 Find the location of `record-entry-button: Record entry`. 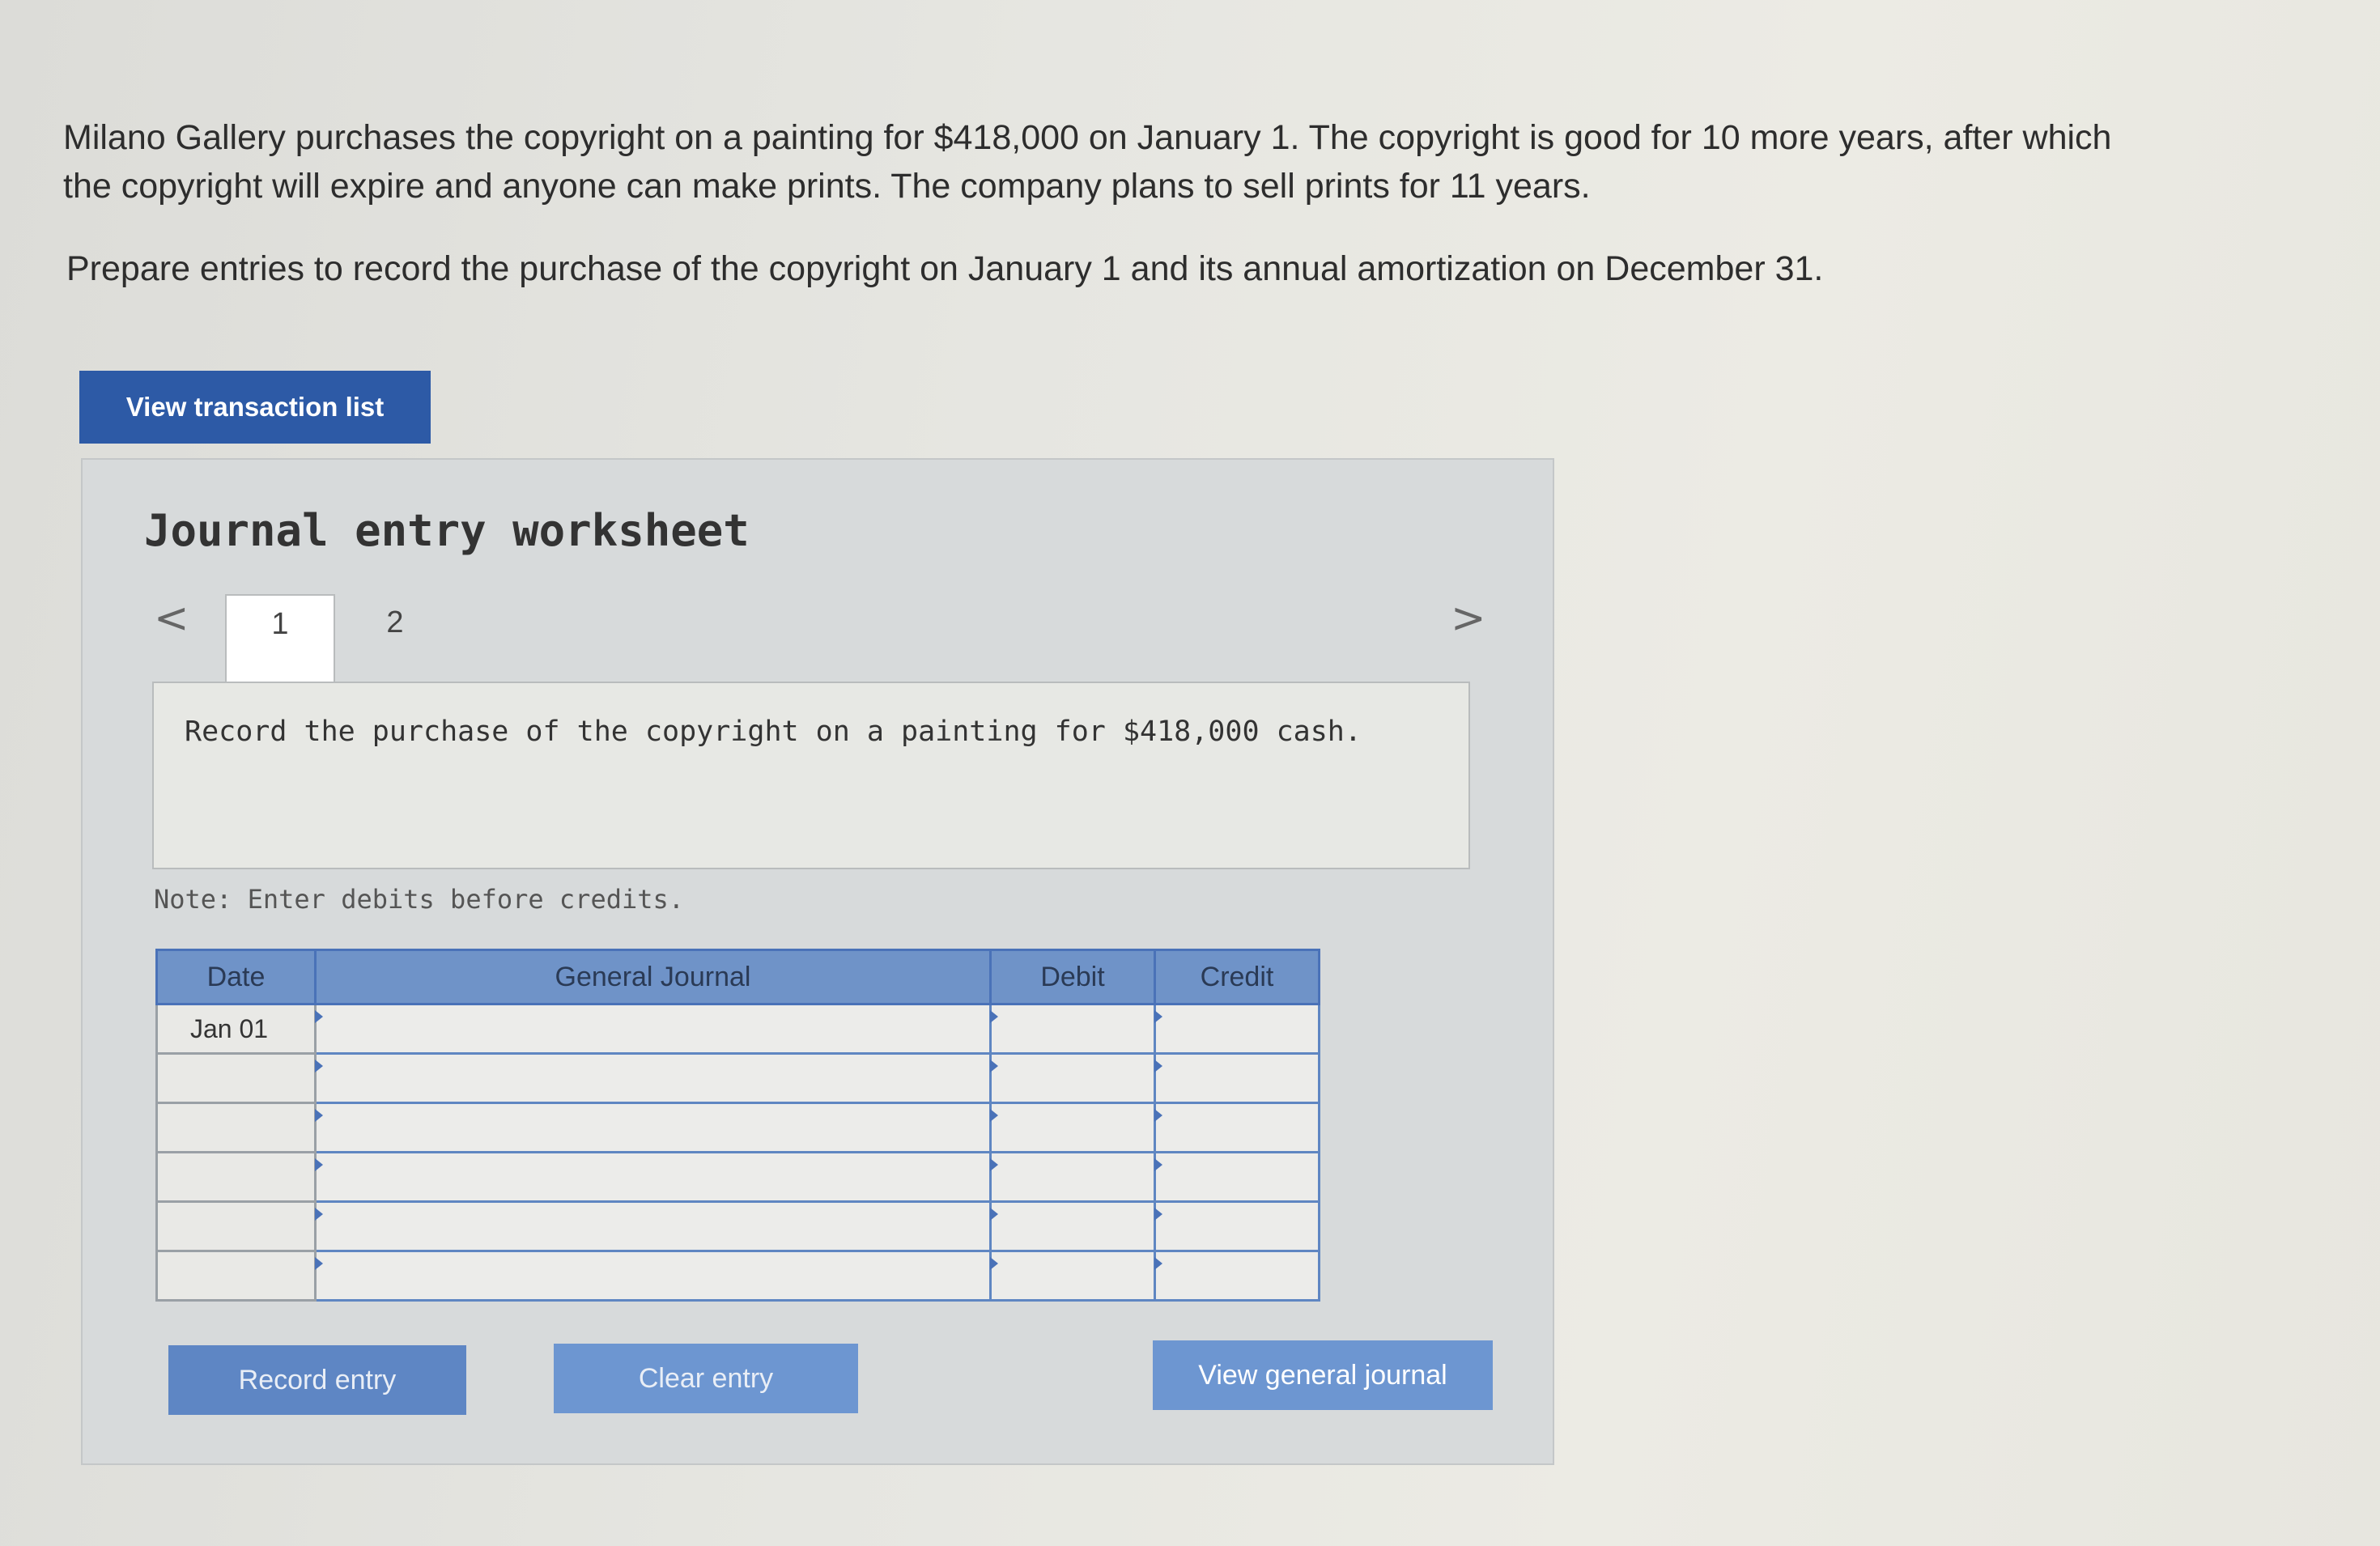

record-entry-button: Record entry is located at coordinates (317, 1380).